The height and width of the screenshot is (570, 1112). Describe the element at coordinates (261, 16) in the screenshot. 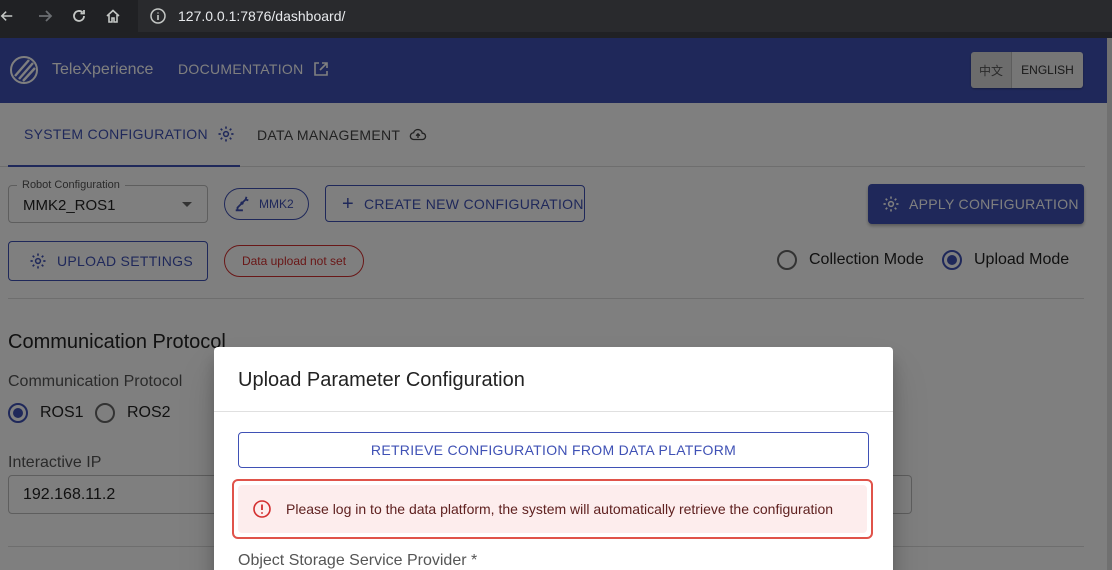

I see `url-text: 127.0.0.1:7876/dashboard/` at that location.